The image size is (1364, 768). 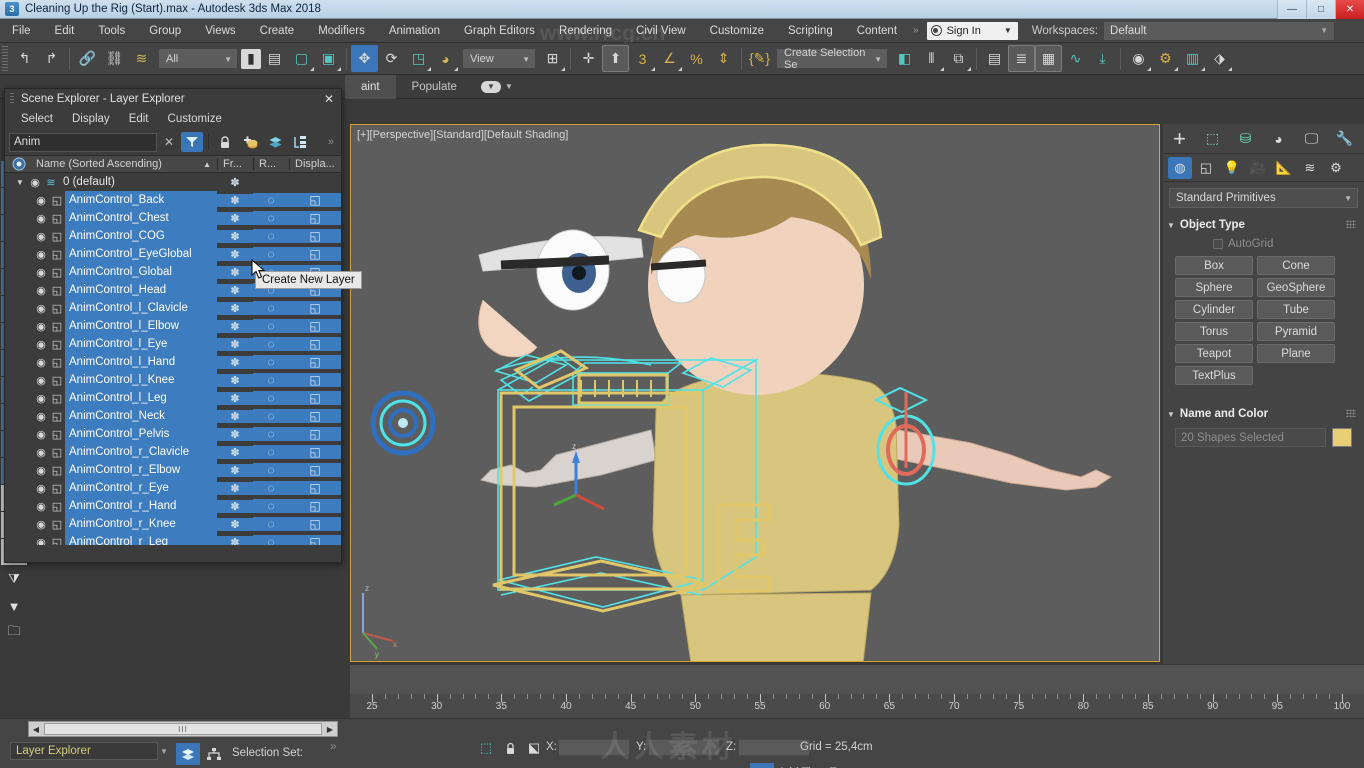 What do you see at coordinates (141, 416) in the screenshot?
I see `layer-item-name: AnimControl_Neck` at bounding box center [141, 416].